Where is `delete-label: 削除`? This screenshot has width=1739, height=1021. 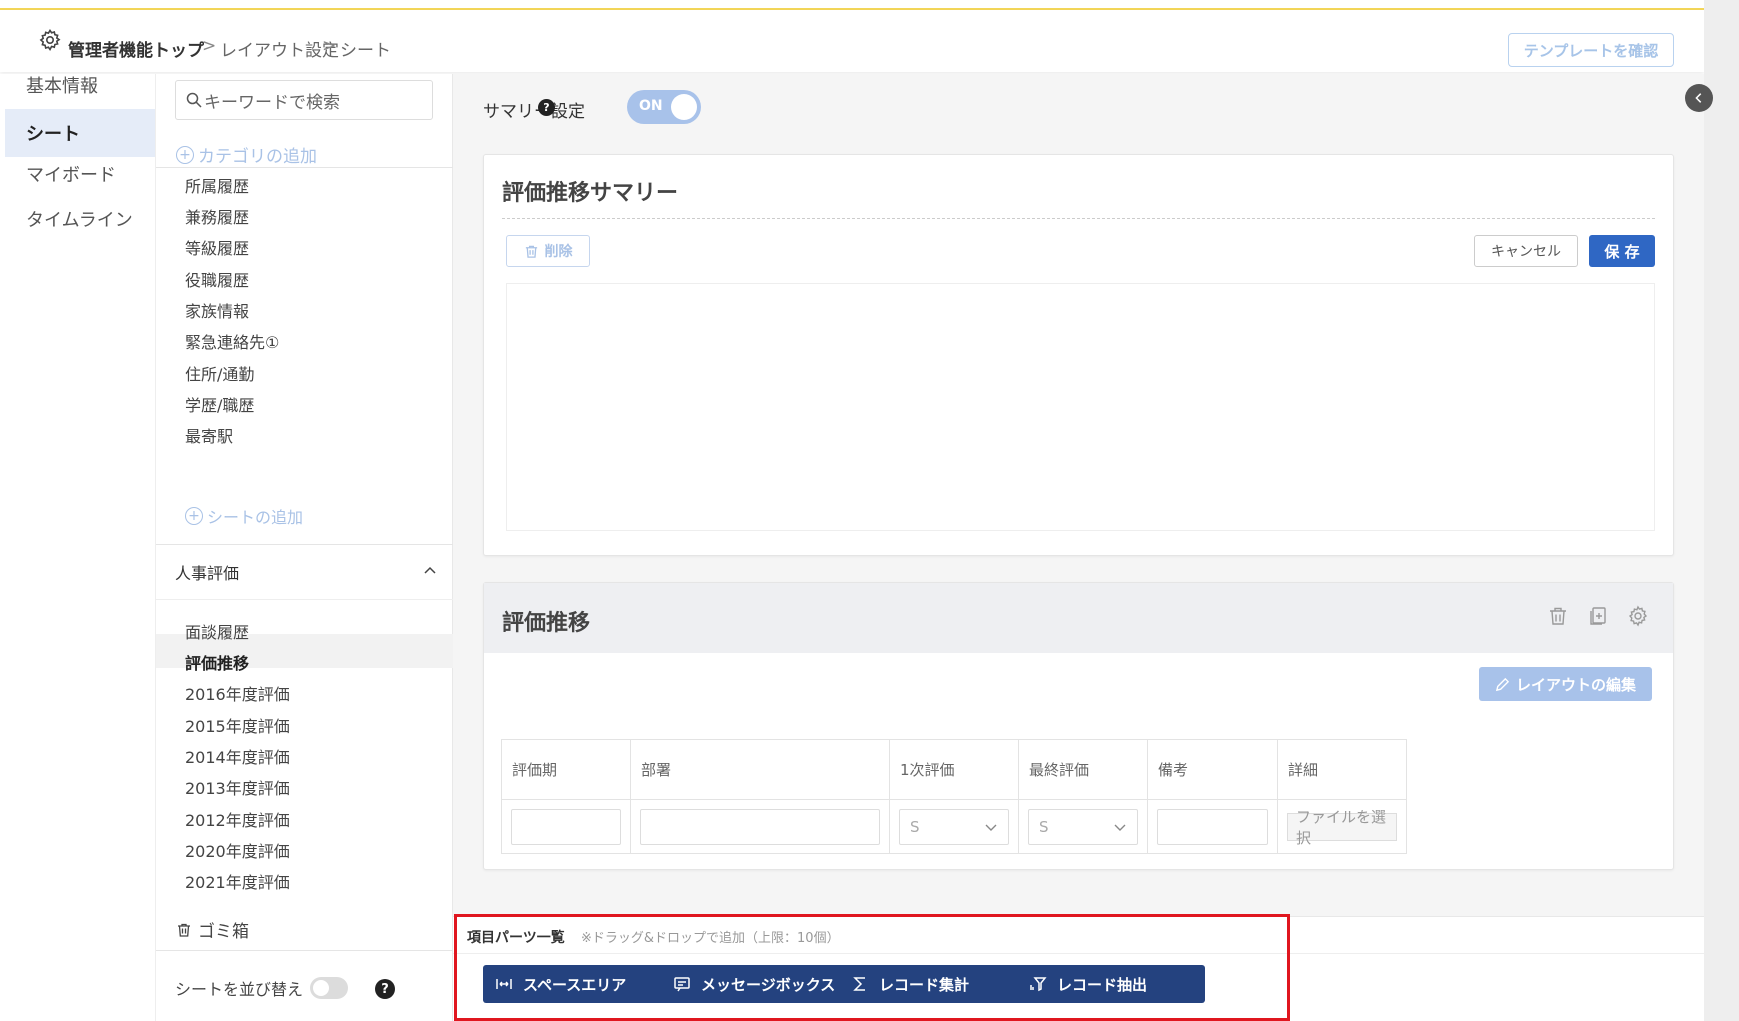
delete-label: 削除 is located at coordinates (558, 252).